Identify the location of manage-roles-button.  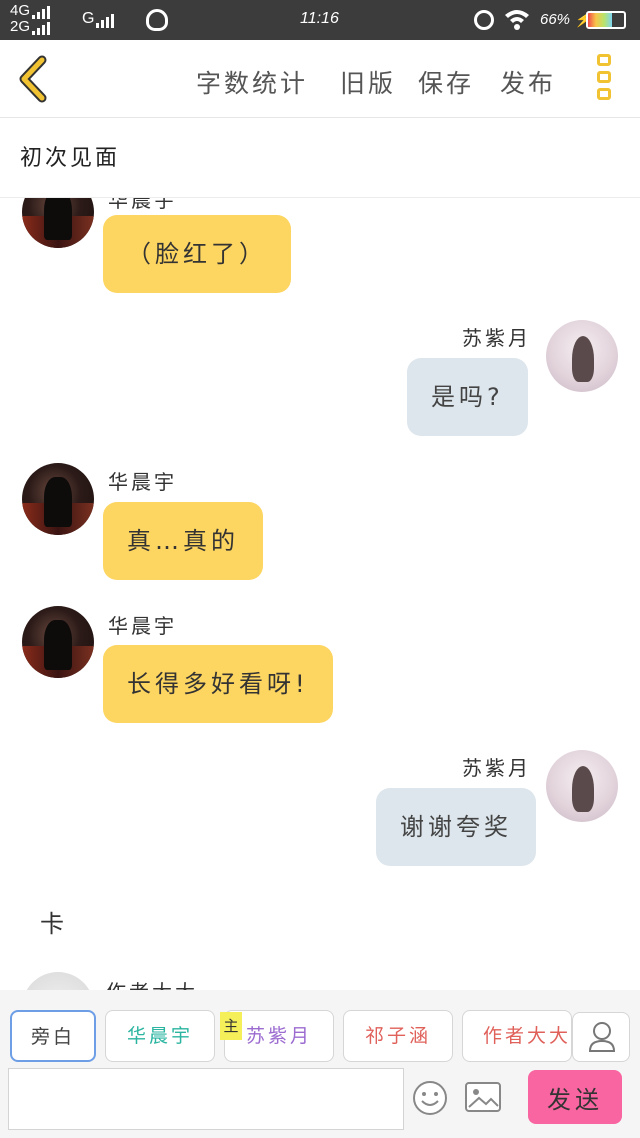
(601, 1037).